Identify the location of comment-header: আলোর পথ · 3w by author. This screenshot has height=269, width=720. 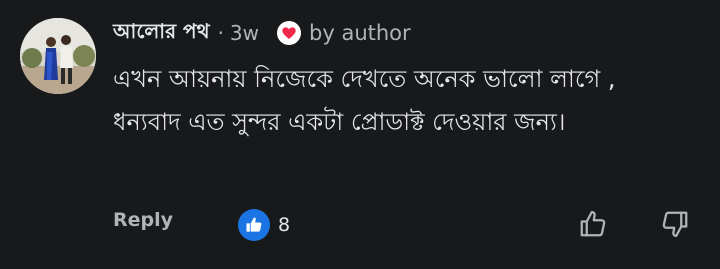
(409, 33).